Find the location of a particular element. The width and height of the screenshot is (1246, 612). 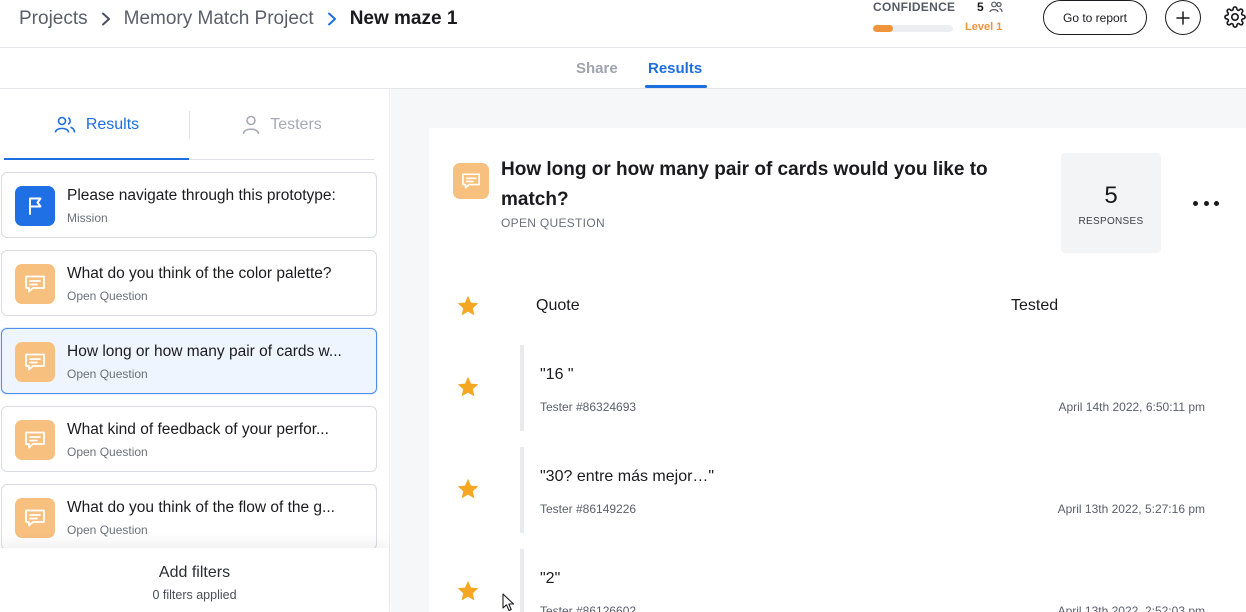

mouse-cursor-icon is located at coordinates (509, 602).